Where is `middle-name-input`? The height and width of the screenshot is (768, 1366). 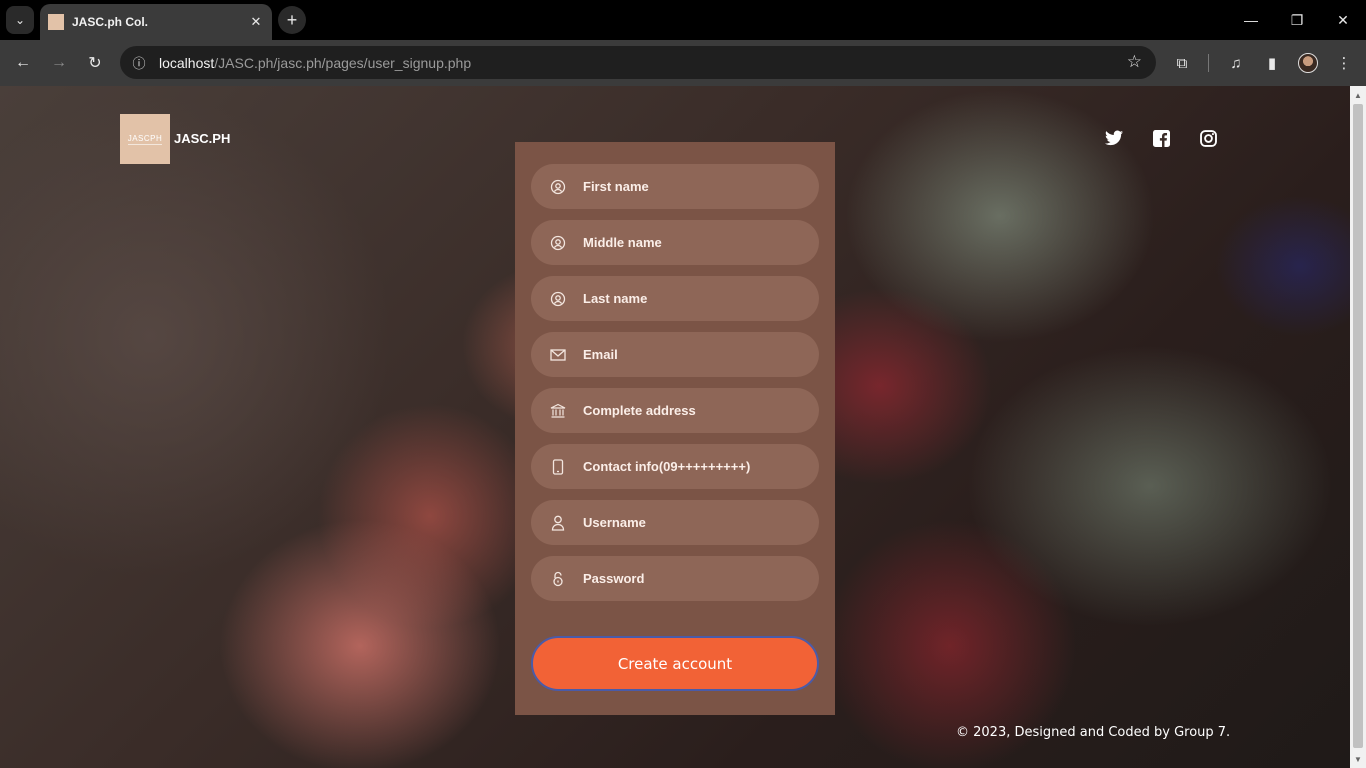
middle-name-input is located at coordinates (693, 242).